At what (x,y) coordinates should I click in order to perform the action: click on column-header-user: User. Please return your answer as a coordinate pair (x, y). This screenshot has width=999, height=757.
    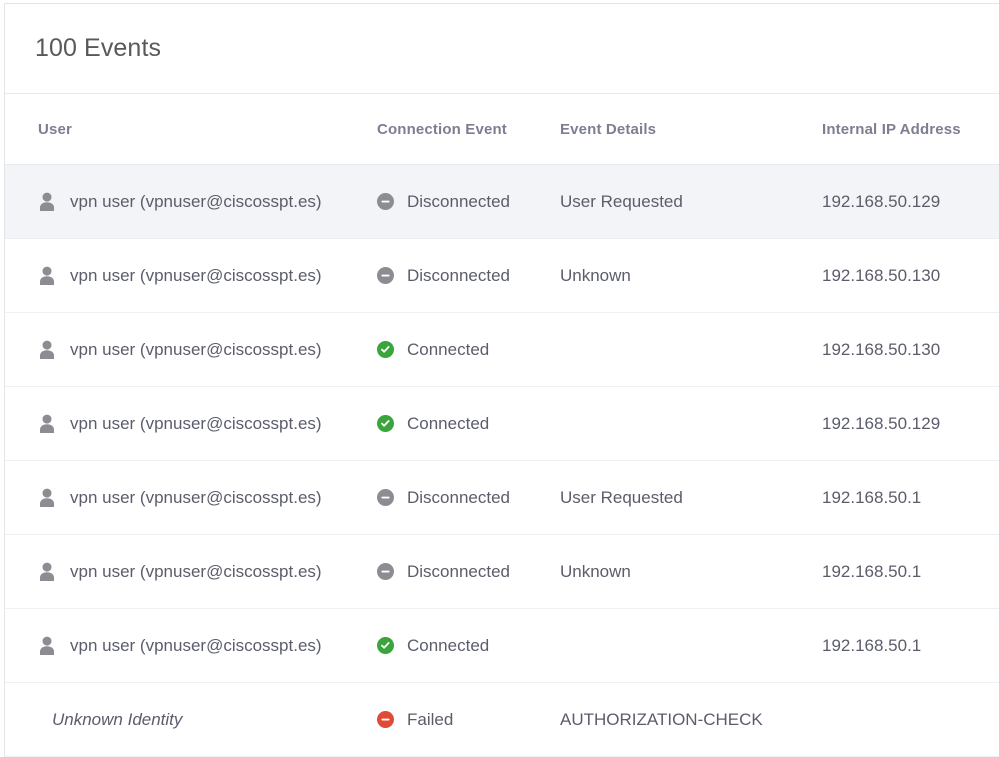
    Looking at the image, I should click on (190, 129).